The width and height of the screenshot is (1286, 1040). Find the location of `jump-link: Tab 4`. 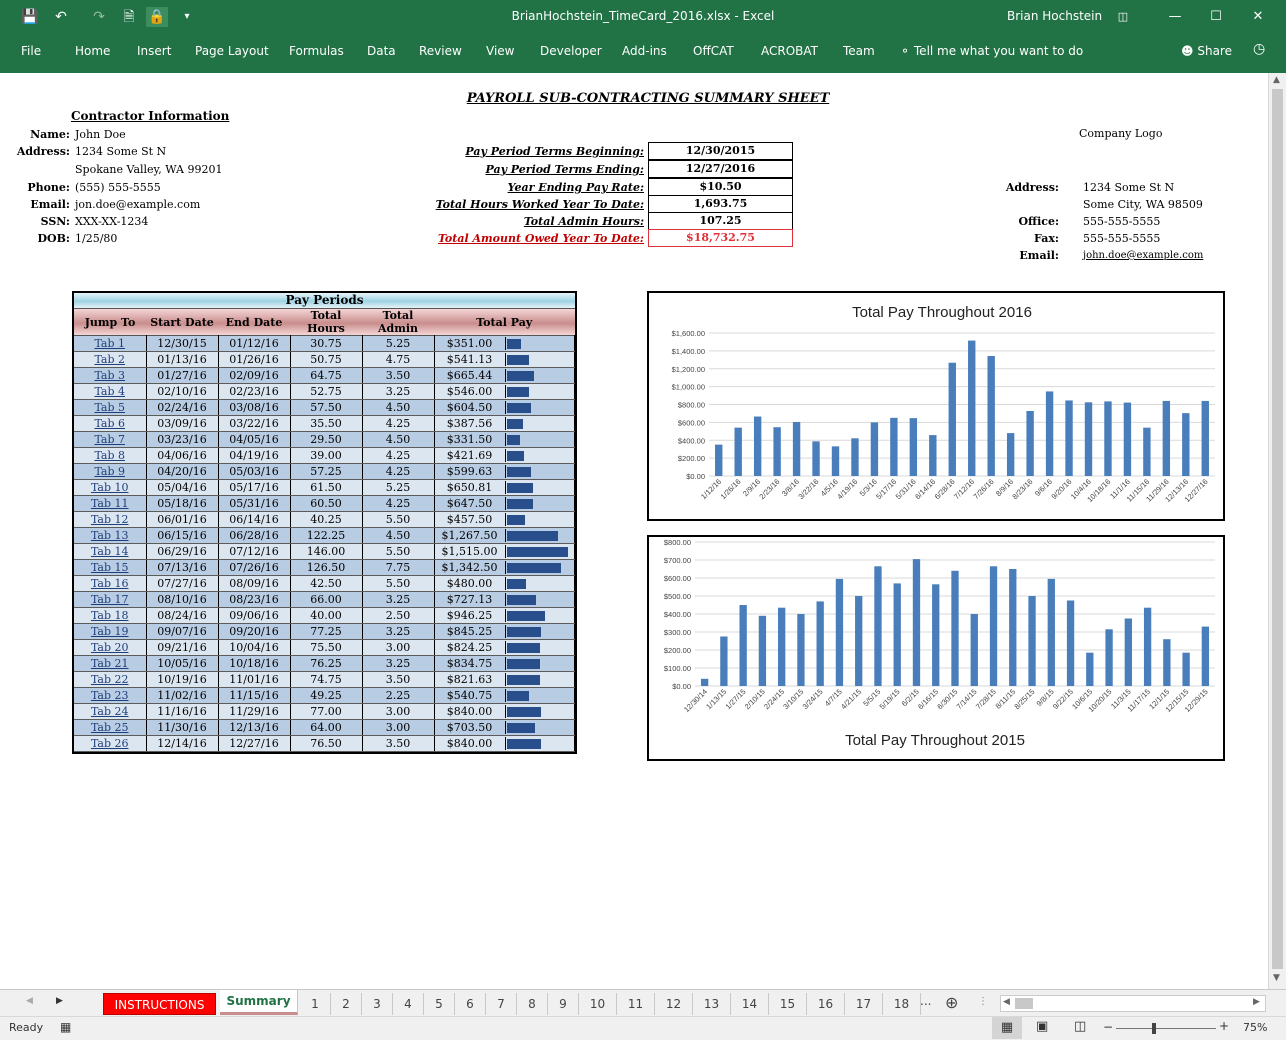

jump-link: Tab 4 is located at coordinates (110, 391).